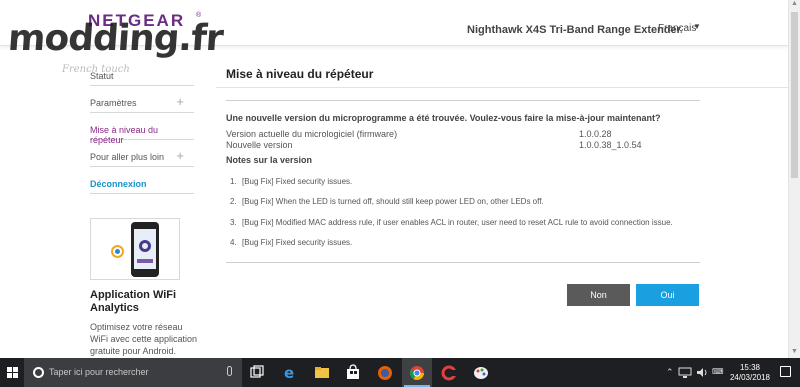 The height and width of the screenshot is (387, 800). Describe the element at coordinates (38, 372) in the screenshot. I see `cortana-icon` at that location.